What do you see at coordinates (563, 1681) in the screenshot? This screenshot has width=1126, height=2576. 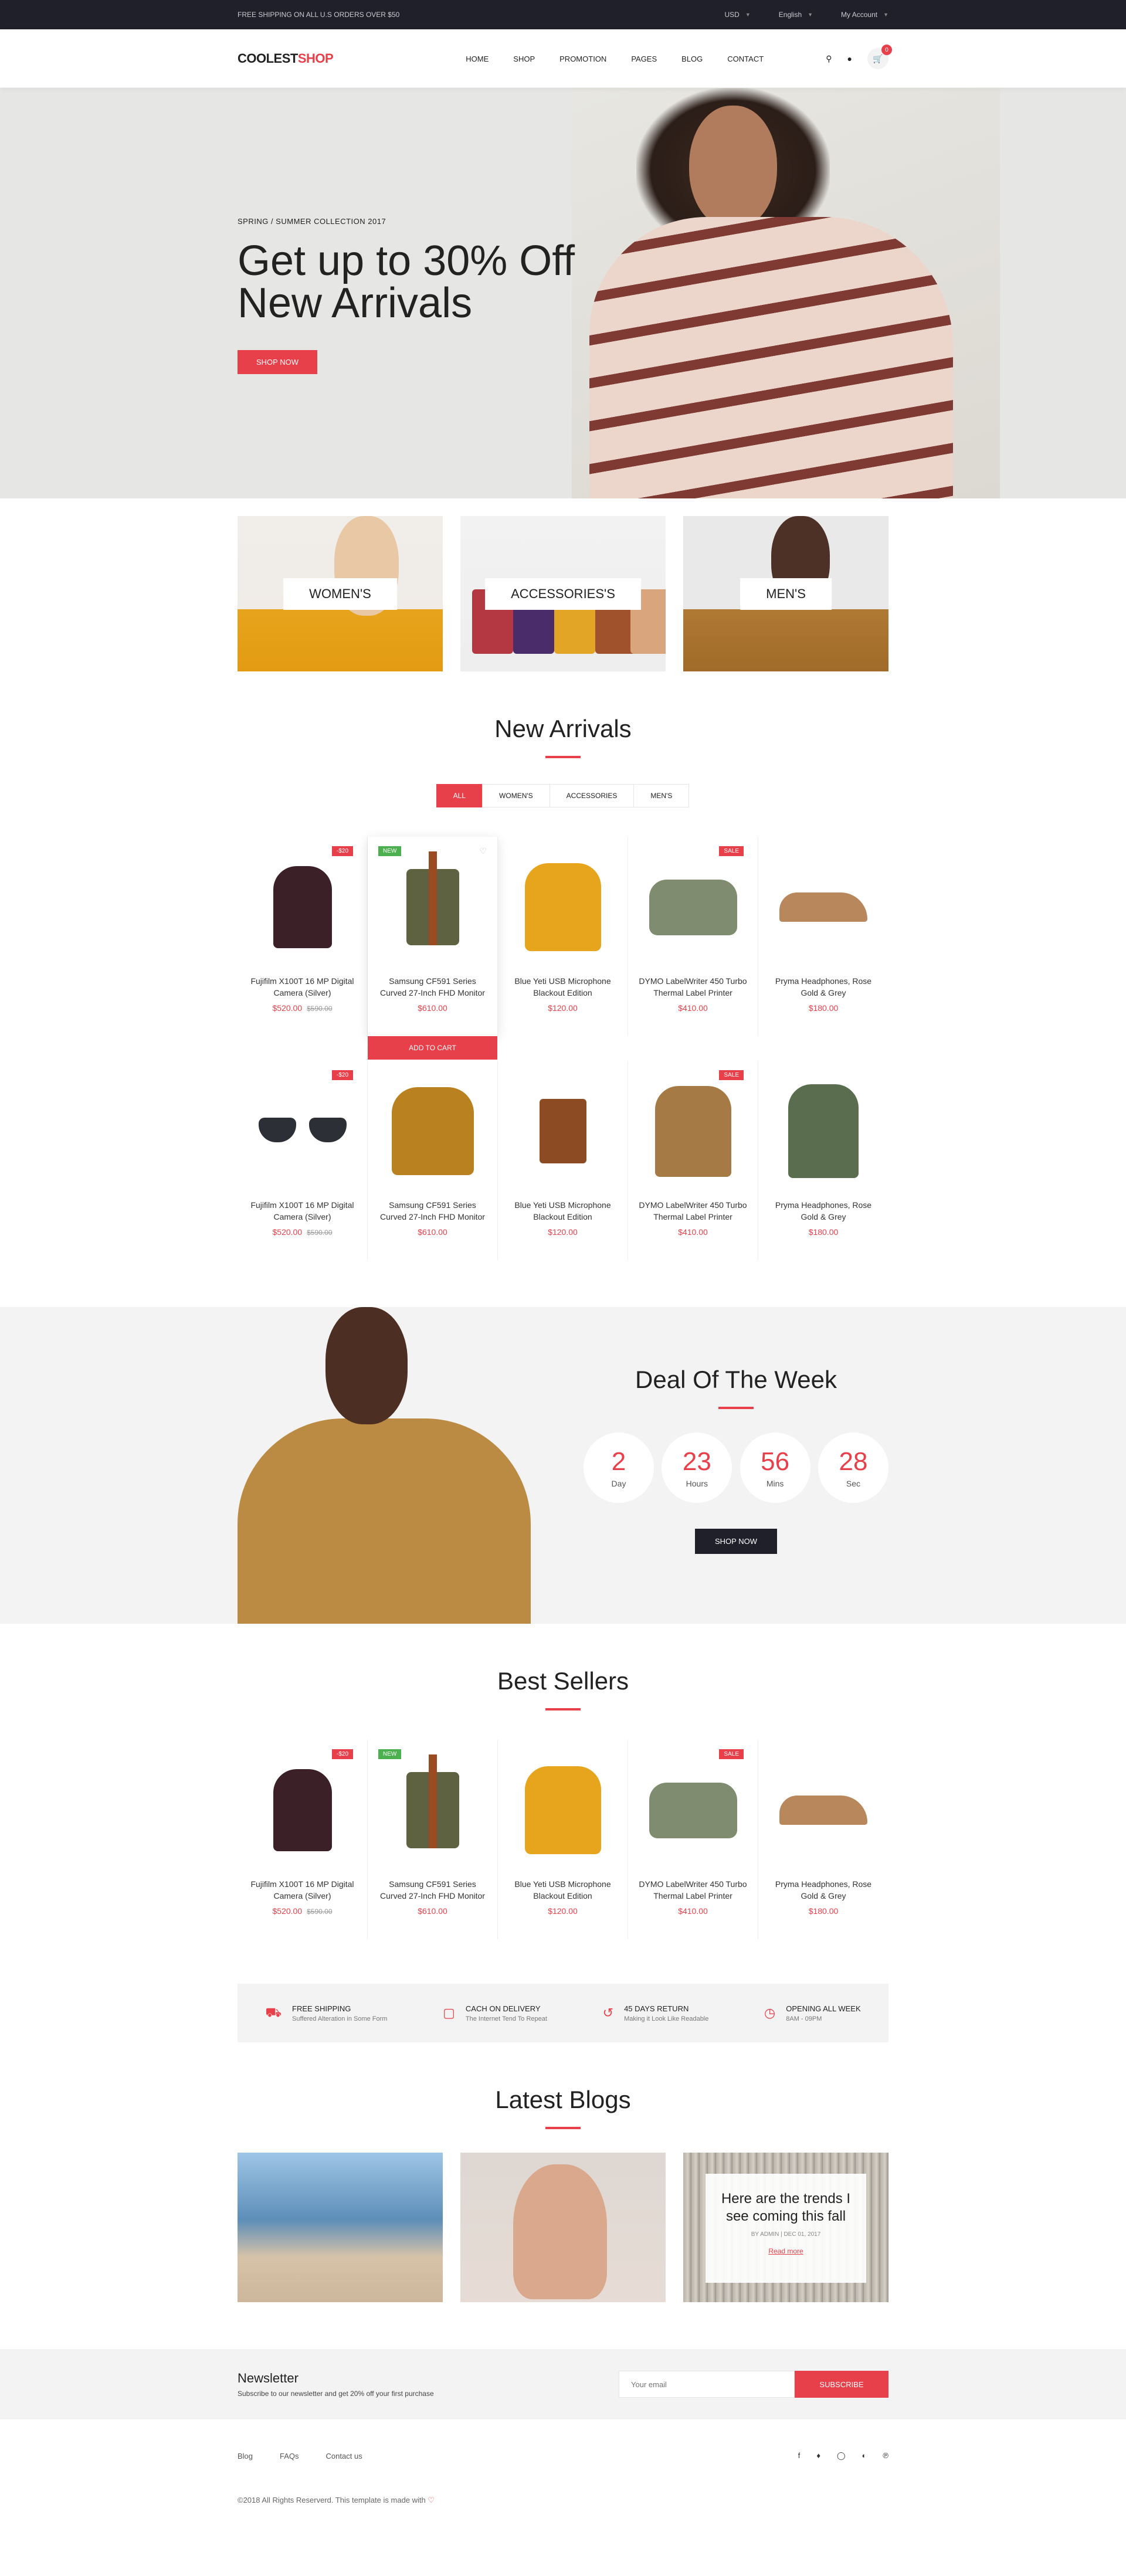 I see `best-sellers-title: Best Sellers` at bounding box center [563, 1681].